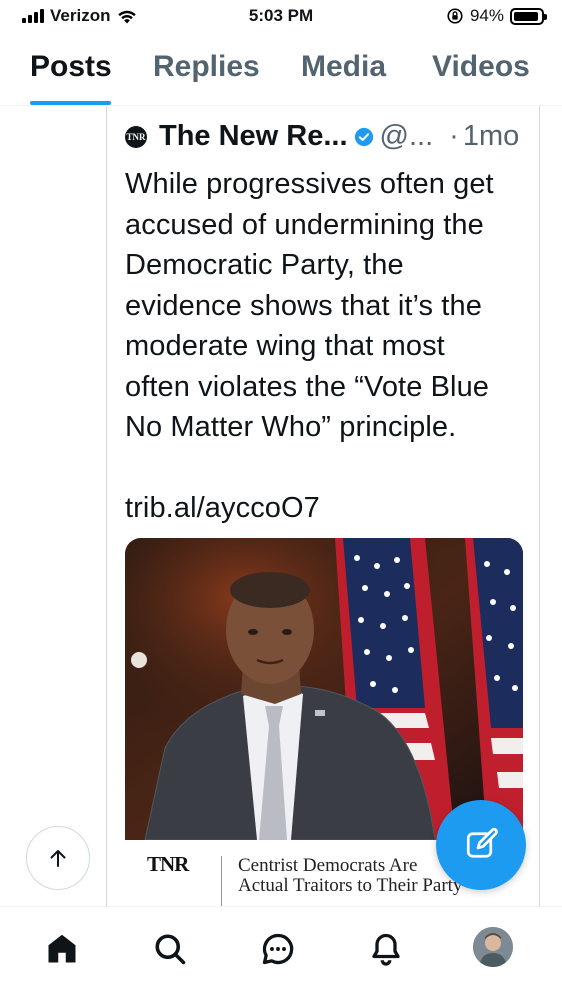  What do you see at coordinates (343, 67) in the screenshot?
I see `tab-media: Media` at bounding box center [343, 67].